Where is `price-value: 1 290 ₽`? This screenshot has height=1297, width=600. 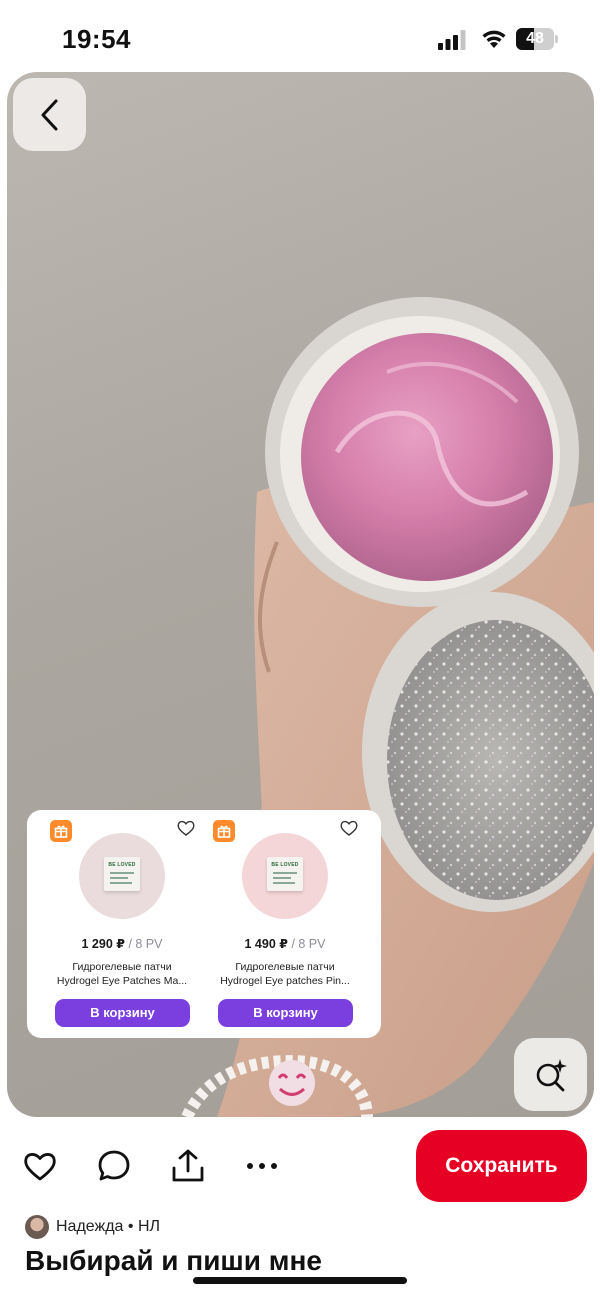
price-value: 1 290 ₽ is located at coordinates (103, 944).